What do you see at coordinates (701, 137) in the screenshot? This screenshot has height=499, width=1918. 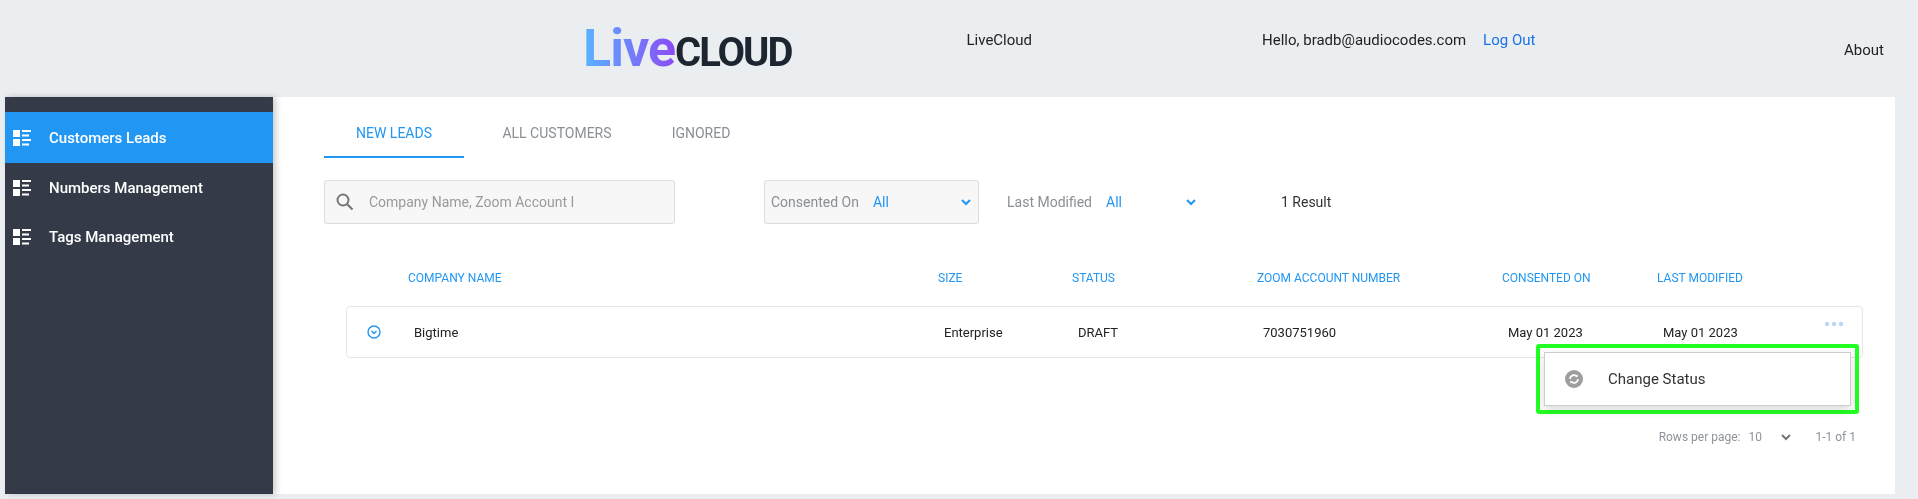 I see `tab: IGNORED` at bounding box center [701, 137].